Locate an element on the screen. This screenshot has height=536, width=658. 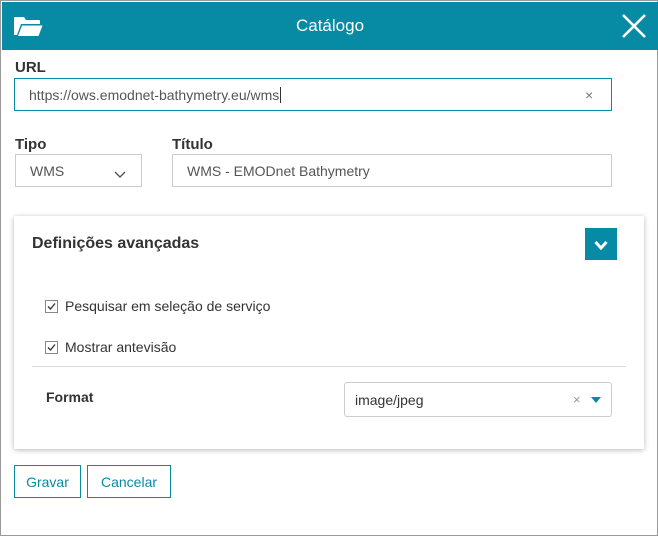
type-value: WMS is located at coordinates (47, 170).